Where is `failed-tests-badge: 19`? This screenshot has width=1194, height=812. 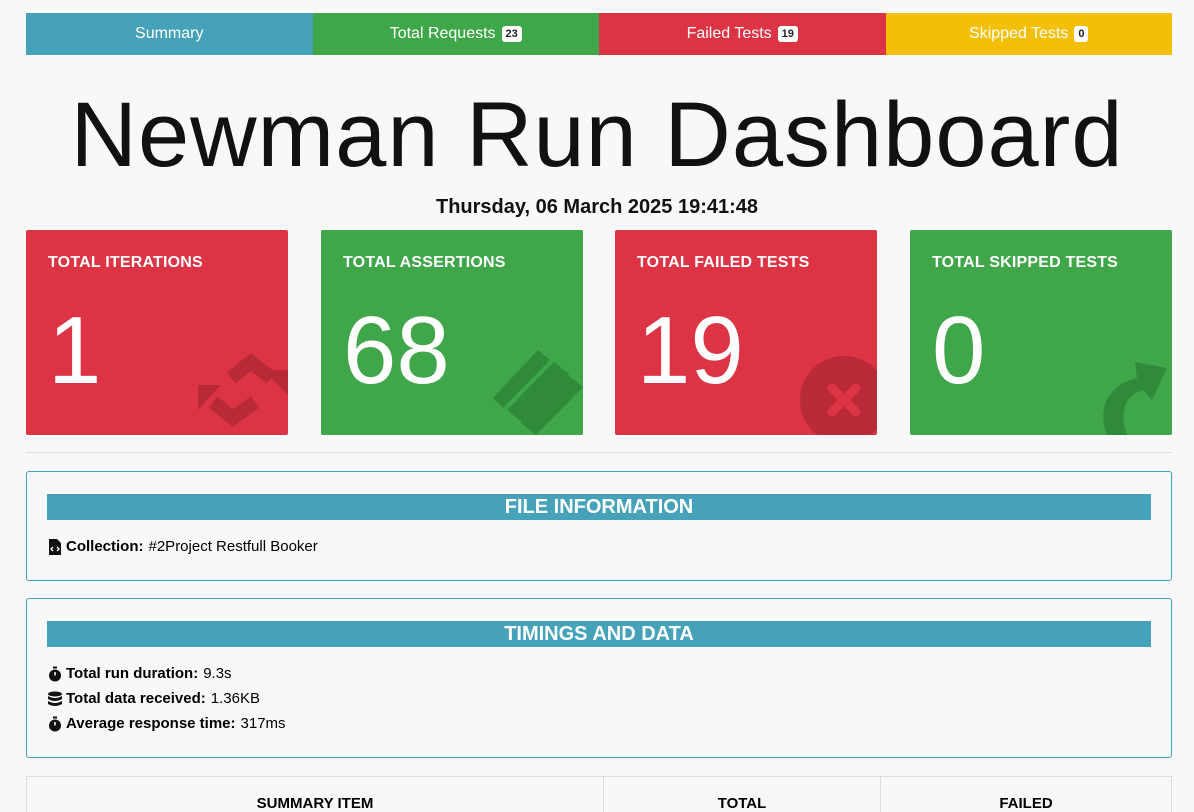 failed-tests-badge: 19 is located at coordinates (787, 34).